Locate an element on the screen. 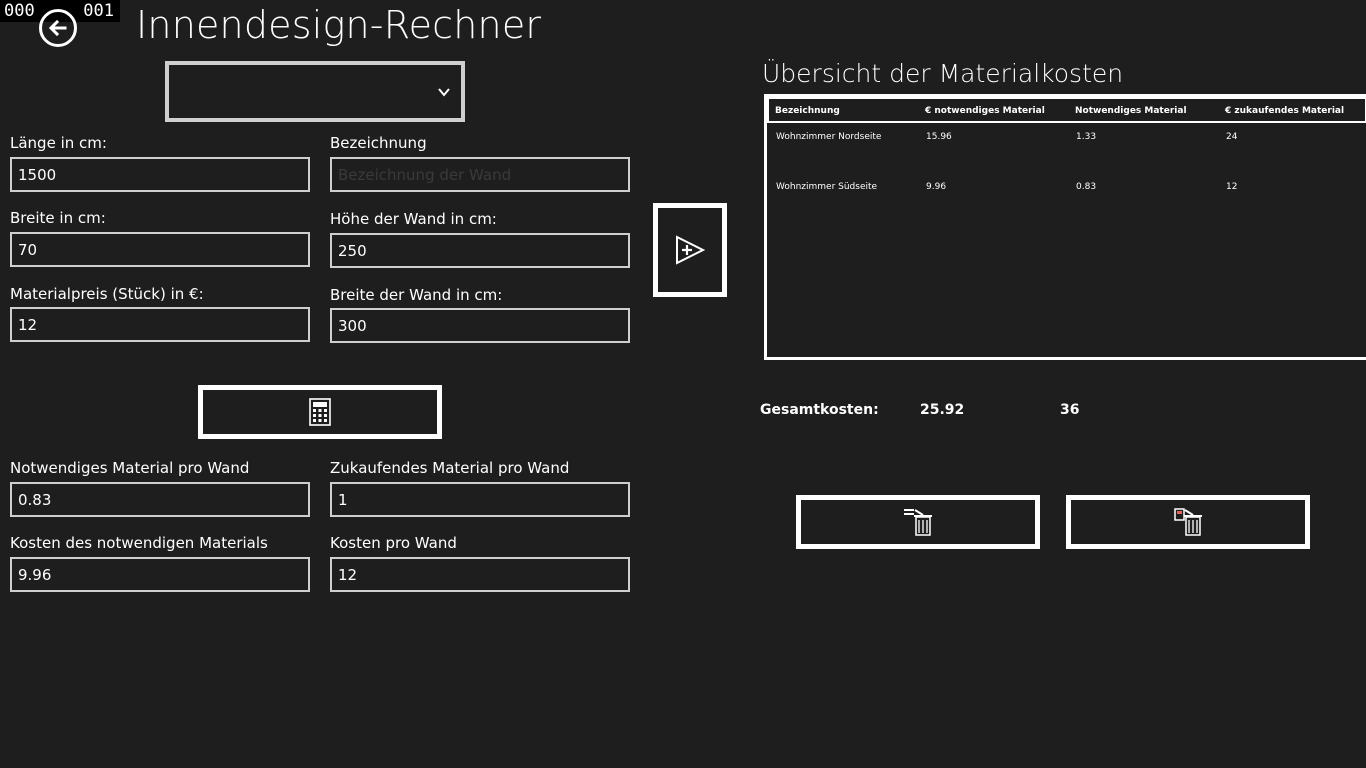  column-header-euro-notwendig: € notwendiges Material is located at coordinates (985, 111).